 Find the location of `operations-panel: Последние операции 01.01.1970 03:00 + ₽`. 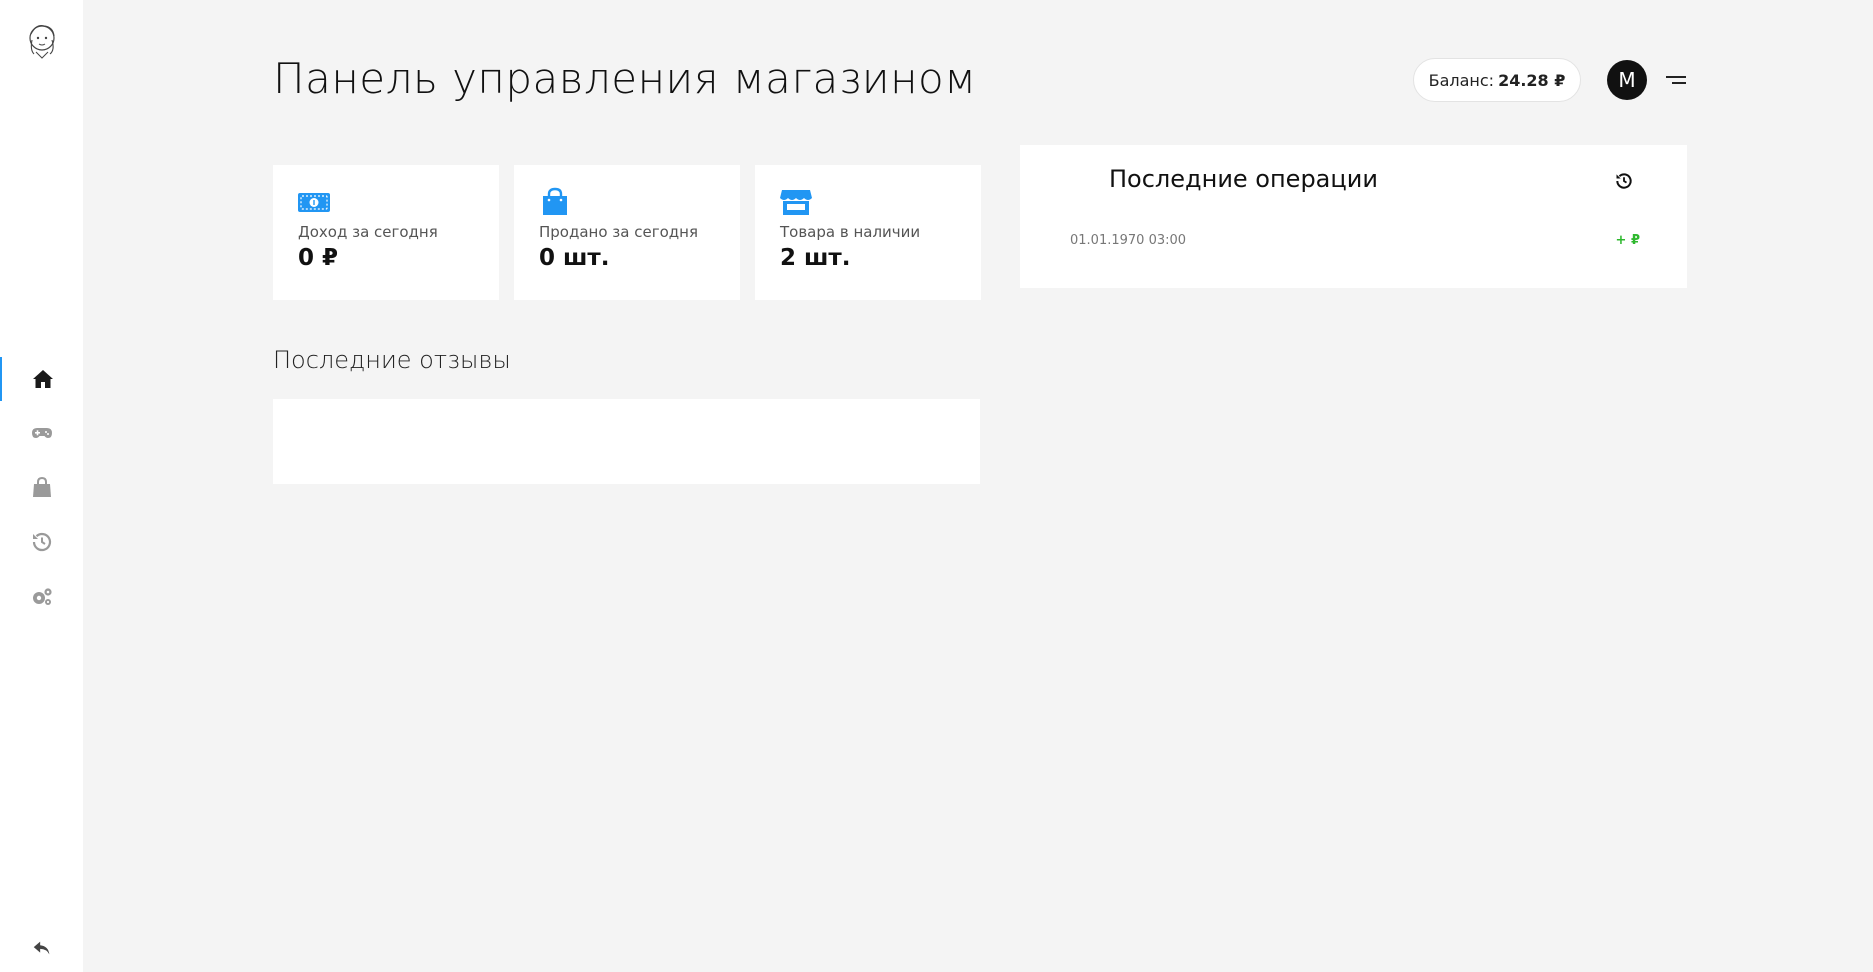

operations-panel: Последние операции 01.01.1970 03:00 + ₽ is located at coordinates (1353, 216).